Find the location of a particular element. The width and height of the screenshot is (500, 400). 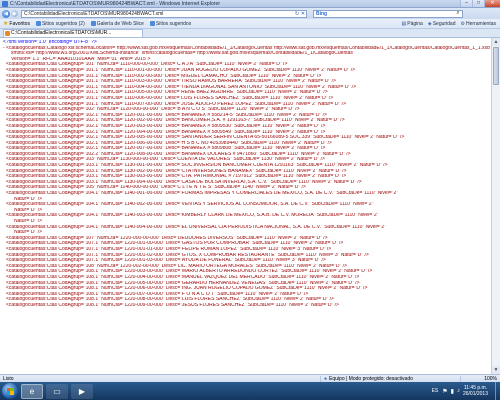

volume-icon: ♪ is located at coordinates (458, 391).